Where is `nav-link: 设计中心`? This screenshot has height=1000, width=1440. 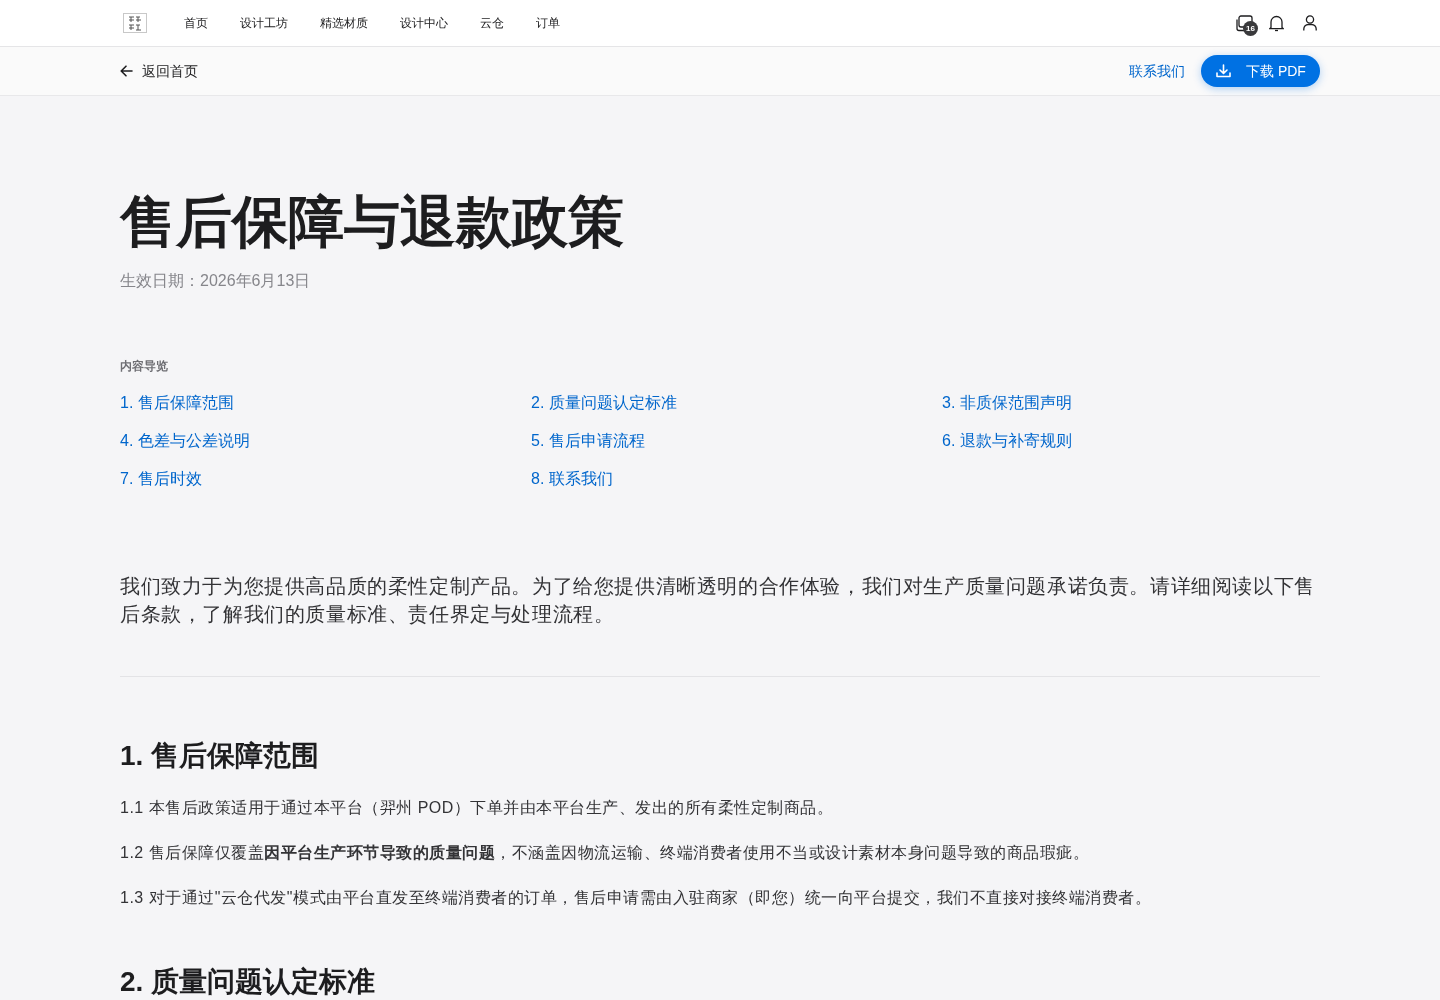
nav-link: 设计中心 is located at coordinates (424, 23).